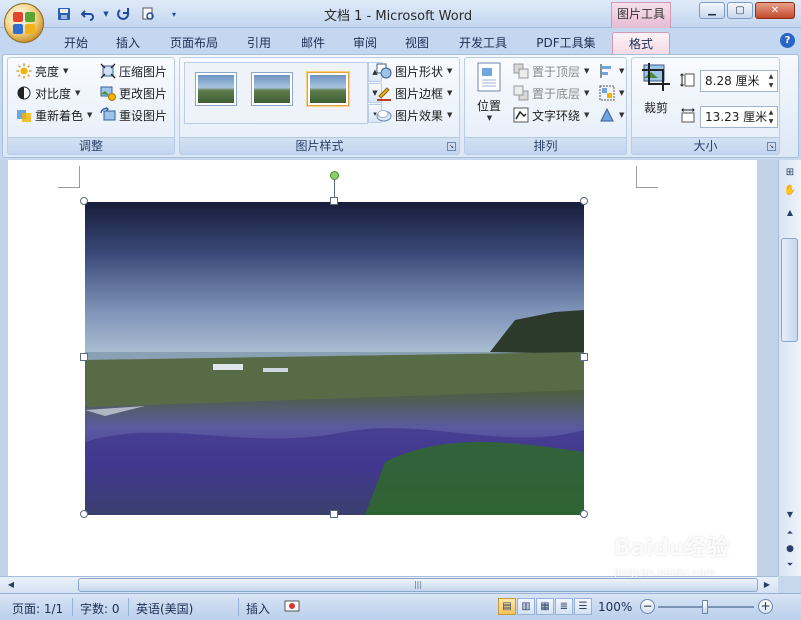 This screenshot has height=620, width=801. What do you see at coordinates (790, 213) in the screenshot?
I see `scroll-up-icon: ▲` at bounding box center [790, 213].